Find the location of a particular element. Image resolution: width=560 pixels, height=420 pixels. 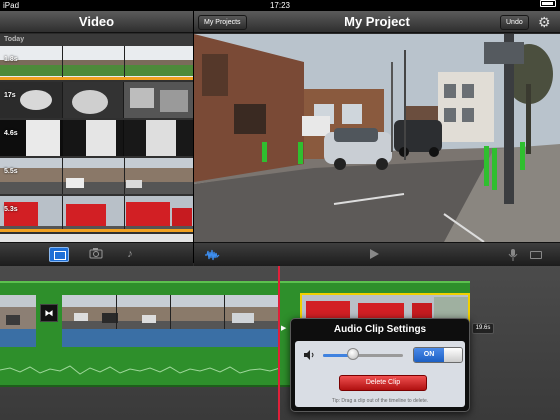

audio-toggle: ON is located at coordinates (438, 355).